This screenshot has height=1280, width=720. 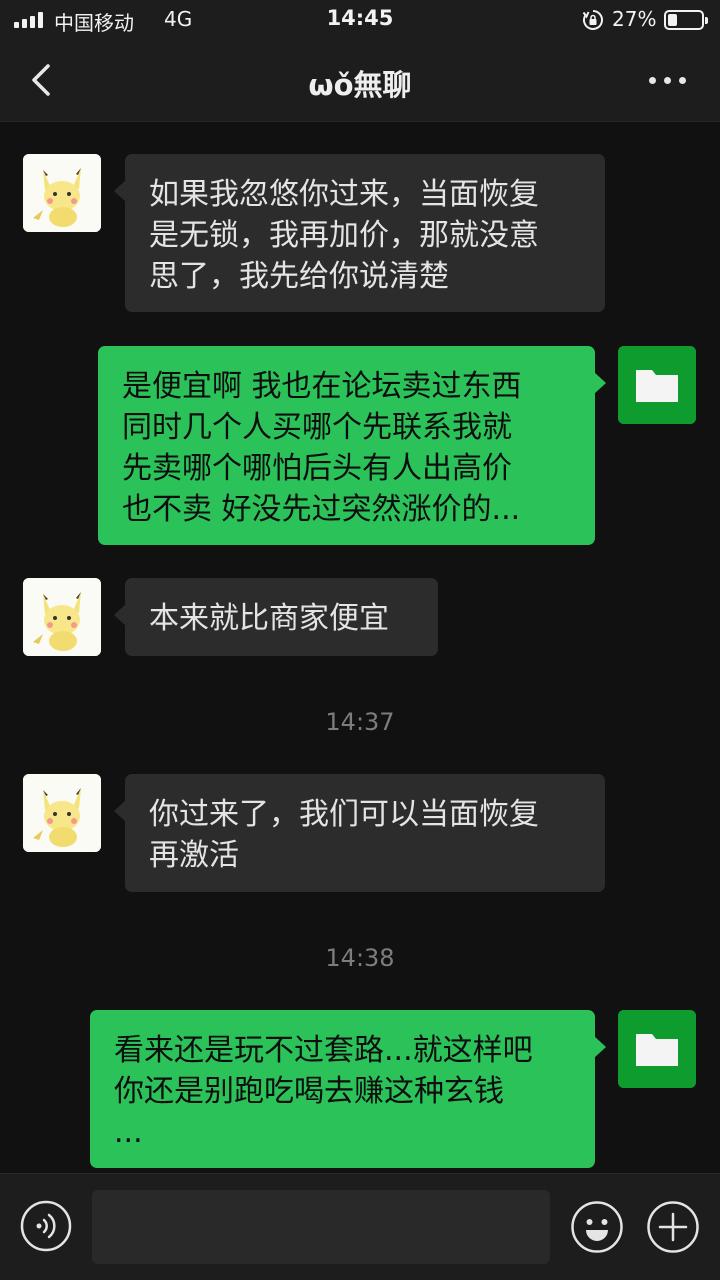 What do you see at coordinates (323, 1050) in the screenshot?
I see `message-text-line: 看来还是玩不过套路...就这样吧` at bounding box center [323, 1050].